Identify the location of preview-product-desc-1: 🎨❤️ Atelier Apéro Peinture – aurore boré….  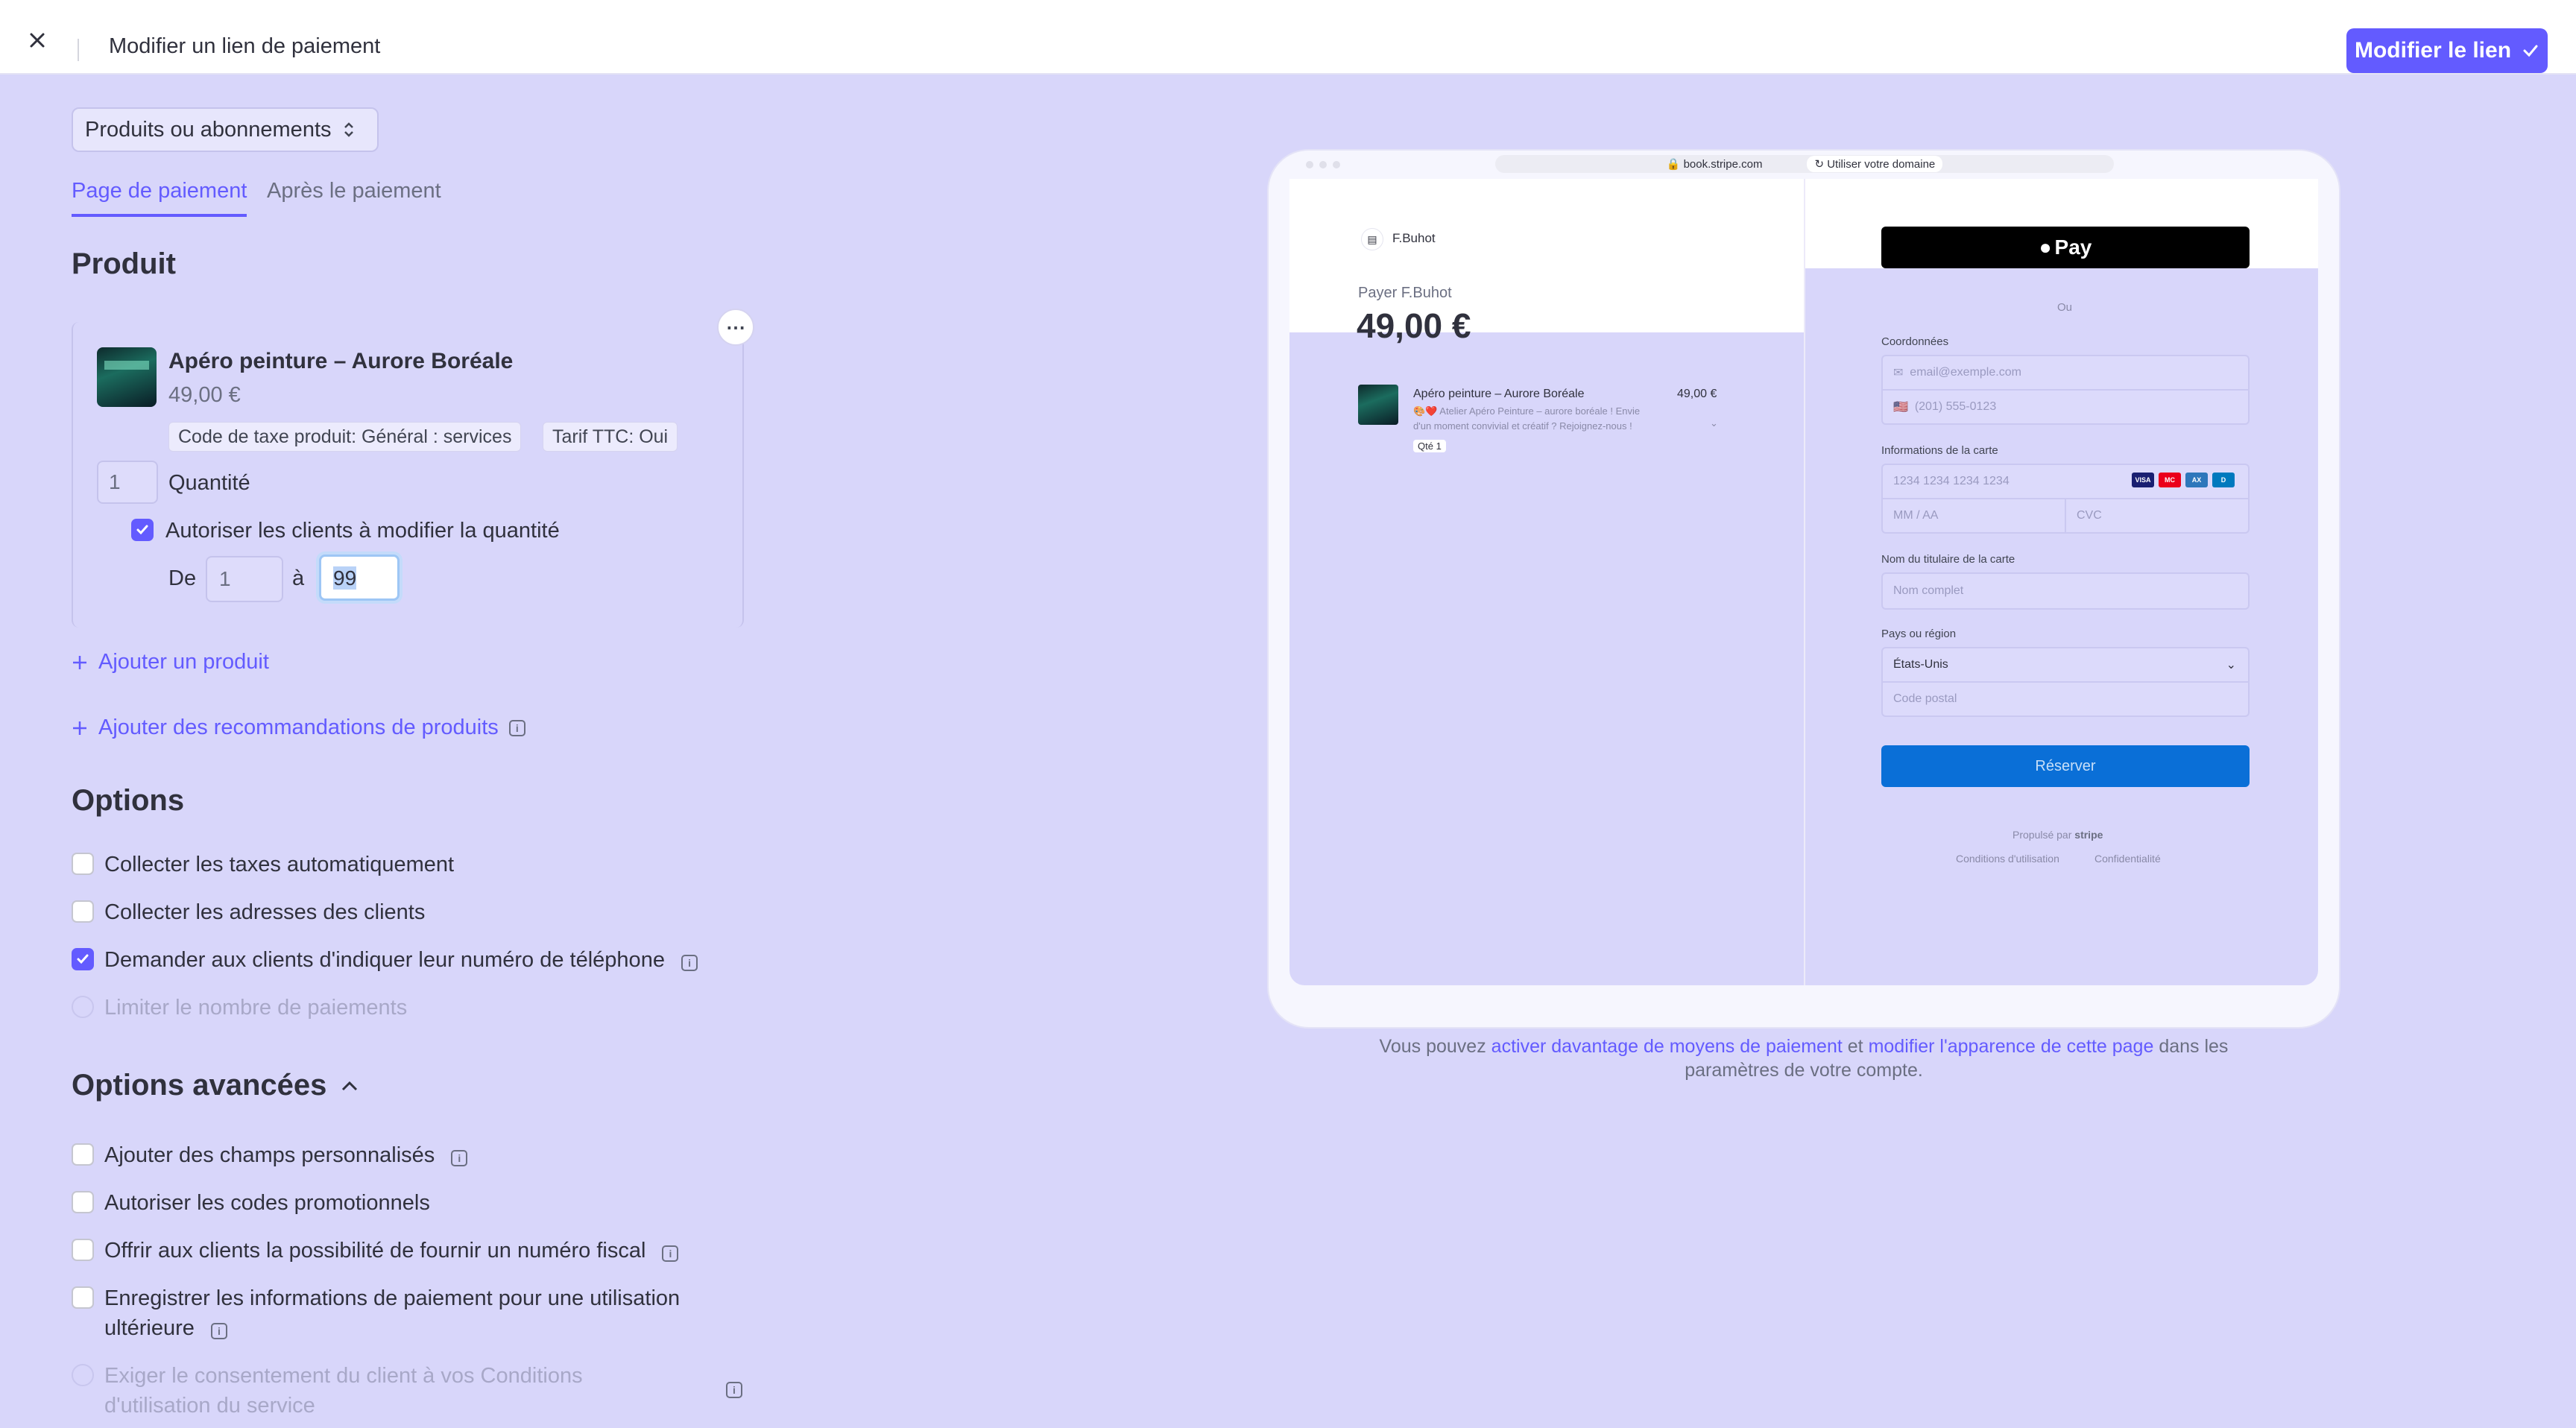
(1527, 411).